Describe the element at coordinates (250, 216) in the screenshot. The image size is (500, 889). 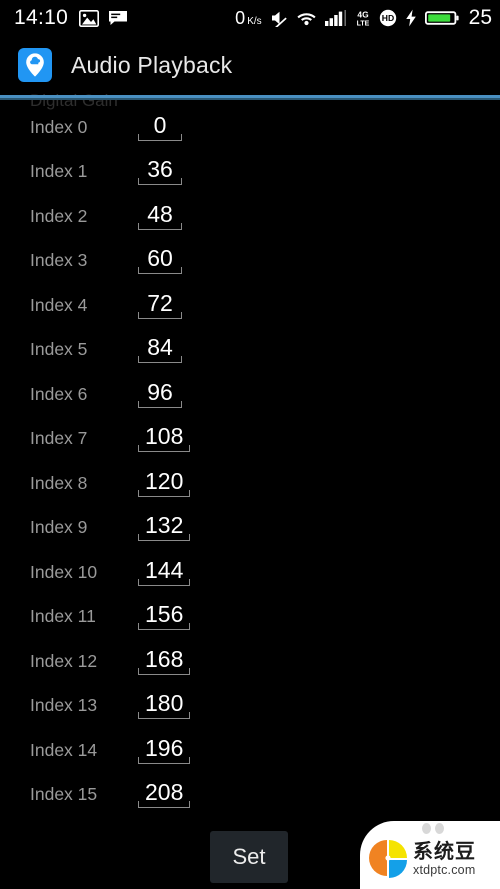
I see `gain-index-row: Index 2 48` at that location.